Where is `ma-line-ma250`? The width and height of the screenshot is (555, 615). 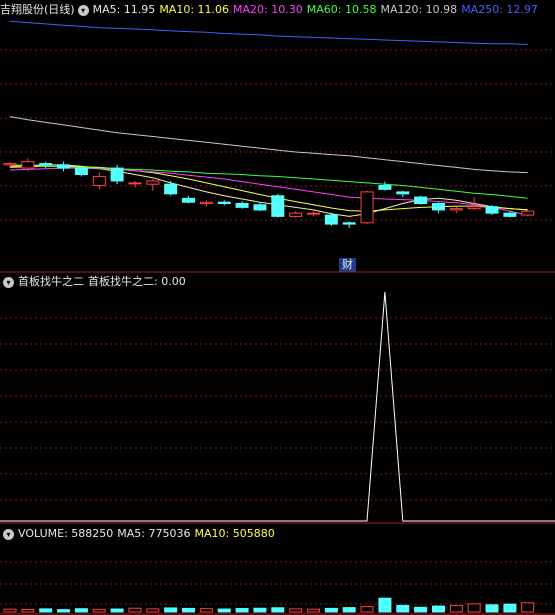
ma-line-ma250 is located at coordinates (268, 32).